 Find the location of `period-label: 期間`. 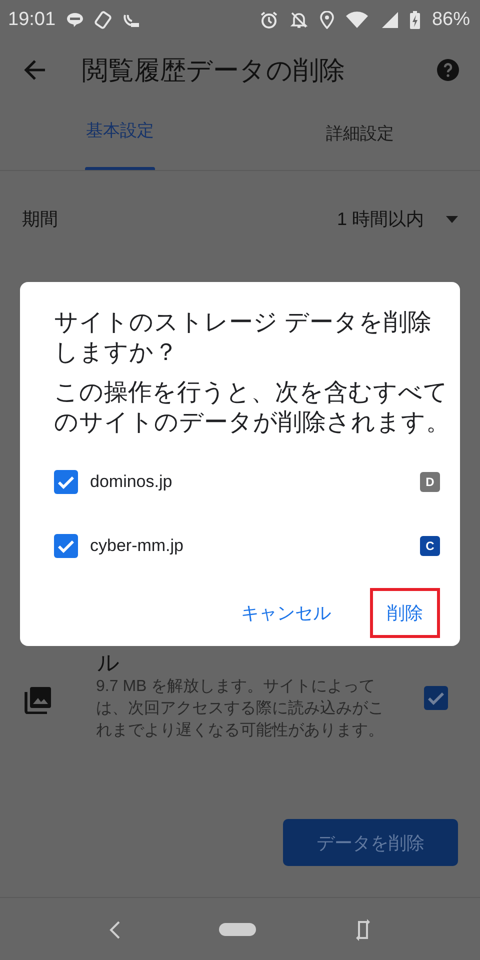

period-label: 期間 is located at coordinates (40, 219).